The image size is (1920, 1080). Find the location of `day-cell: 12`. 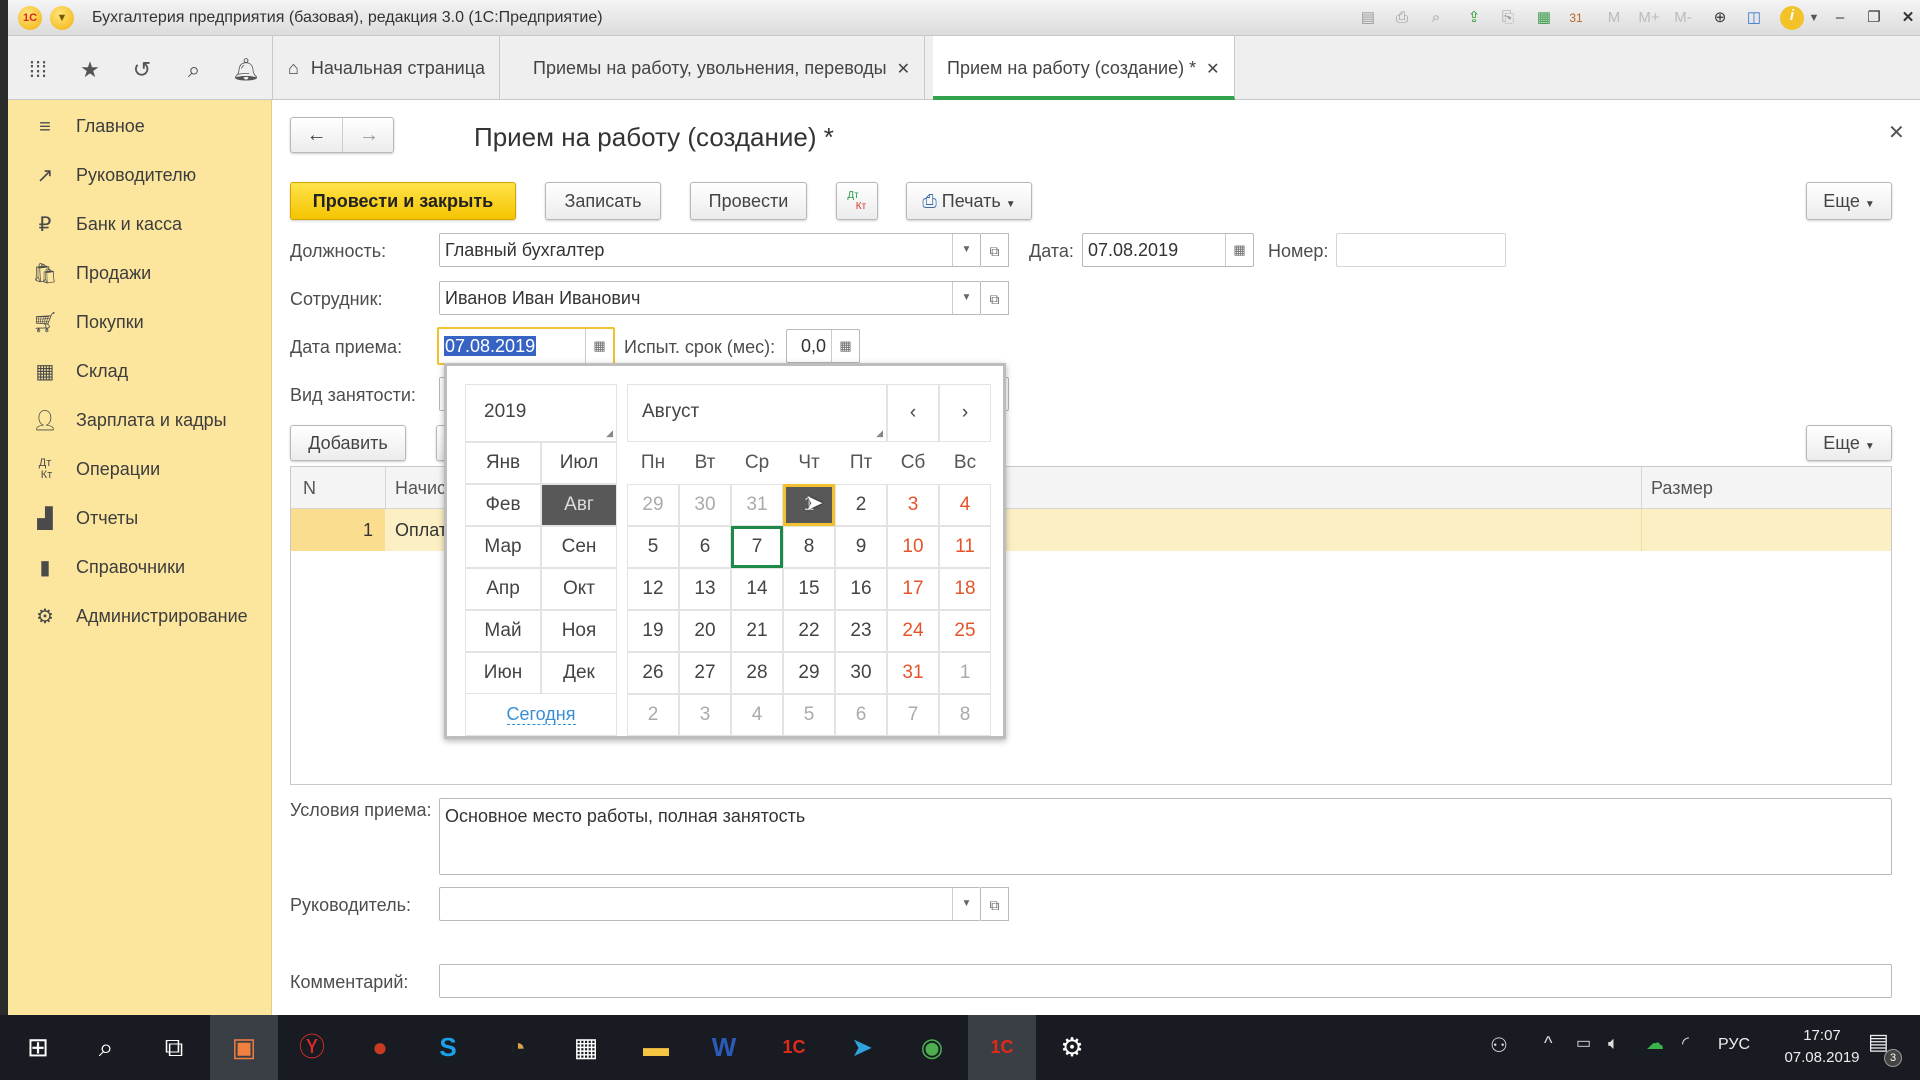

day-cell: 12 is located at coordinates (653, 589).